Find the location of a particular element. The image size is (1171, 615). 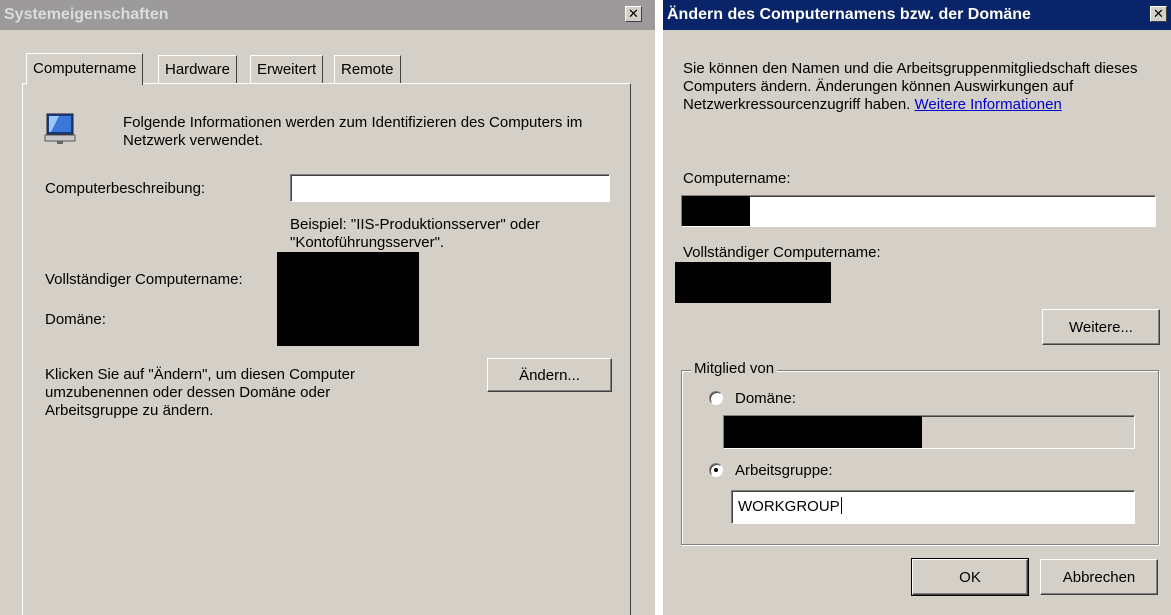

redacted-full-computer-name is located at coordinates (753, 282).